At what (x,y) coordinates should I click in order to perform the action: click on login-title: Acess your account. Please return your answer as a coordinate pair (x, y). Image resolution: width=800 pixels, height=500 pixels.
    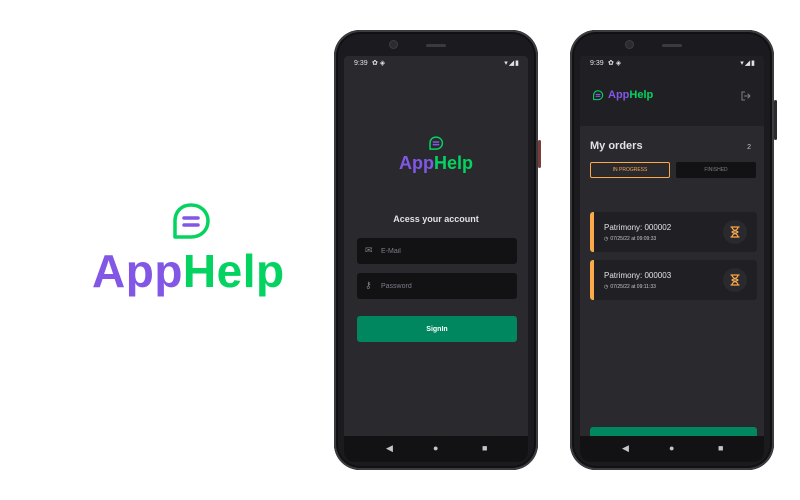
    Looking at the image, I should click on (436, 219).